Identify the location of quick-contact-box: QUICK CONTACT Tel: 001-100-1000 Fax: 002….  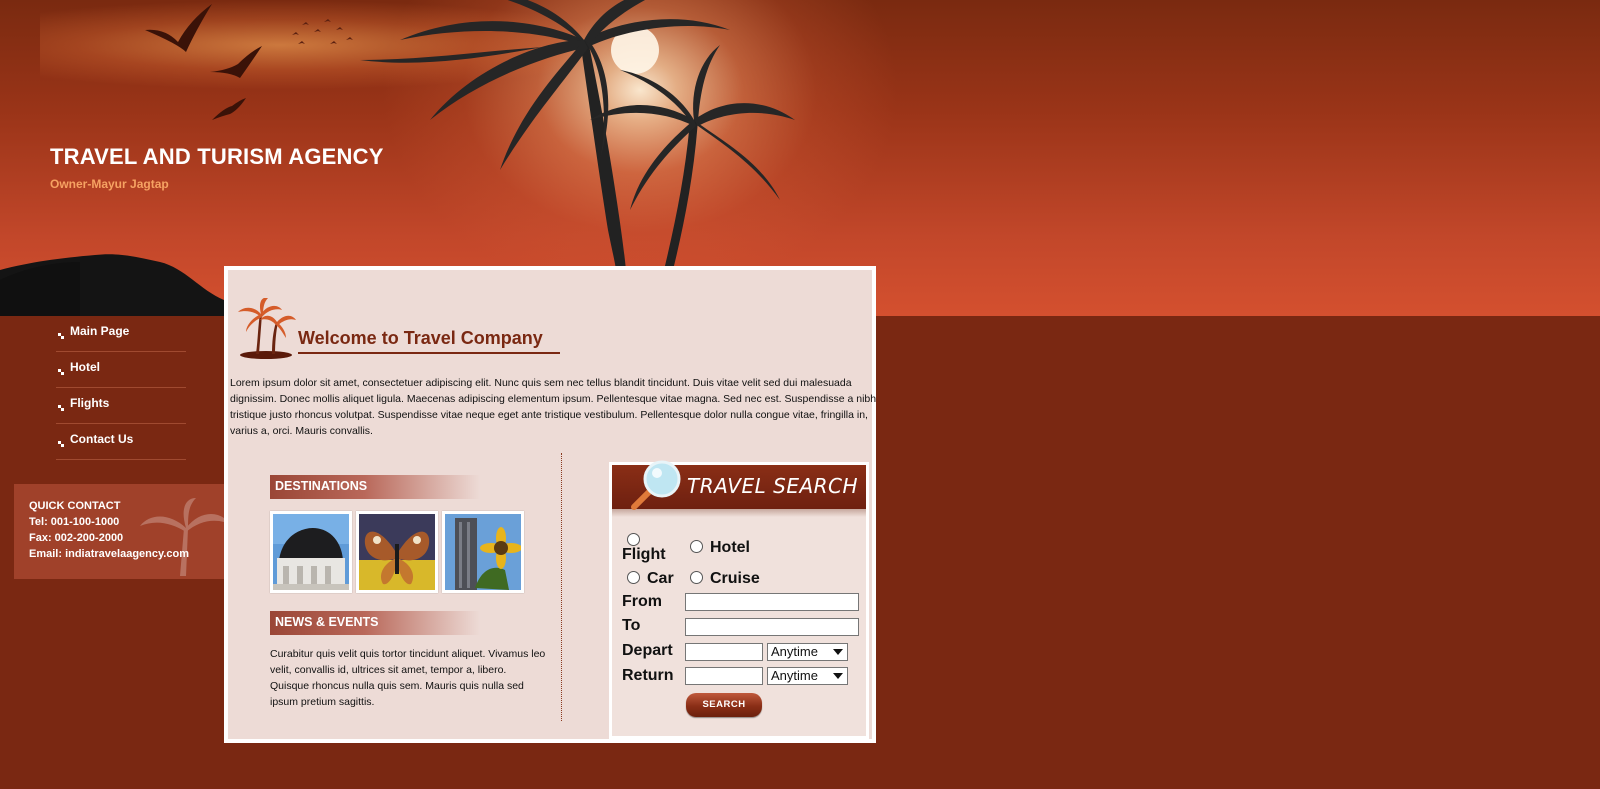
(119, 531).